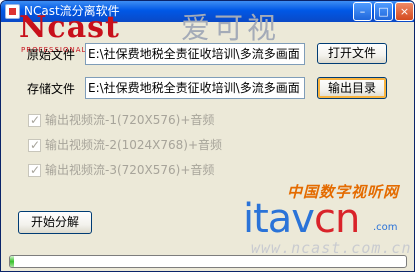 This screenshot has width=415, height=272. Describe the element at coordinates (231, 28) in the screenshot. I see `brand-chinese-logo: 爱可视` at that location.